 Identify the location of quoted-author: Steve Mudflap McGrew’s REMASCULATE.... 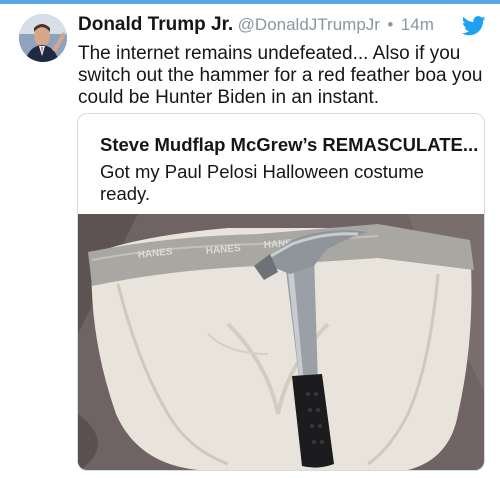
(289, 144).